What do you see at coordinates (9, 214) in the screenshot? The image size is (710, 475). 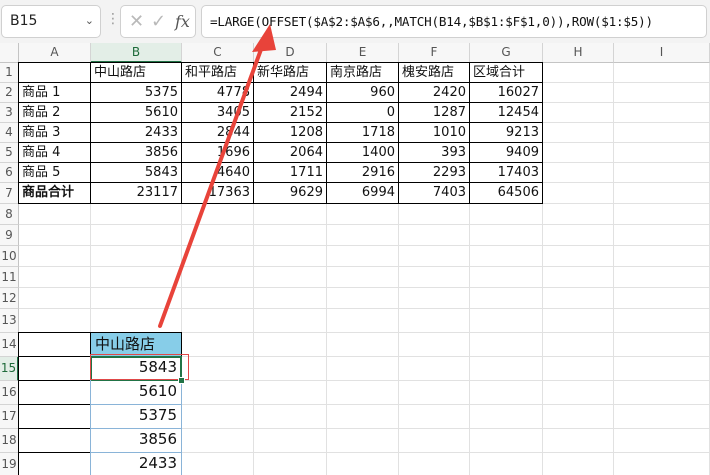 I see `row-header-8: 8` at bounding box center [9, 214].